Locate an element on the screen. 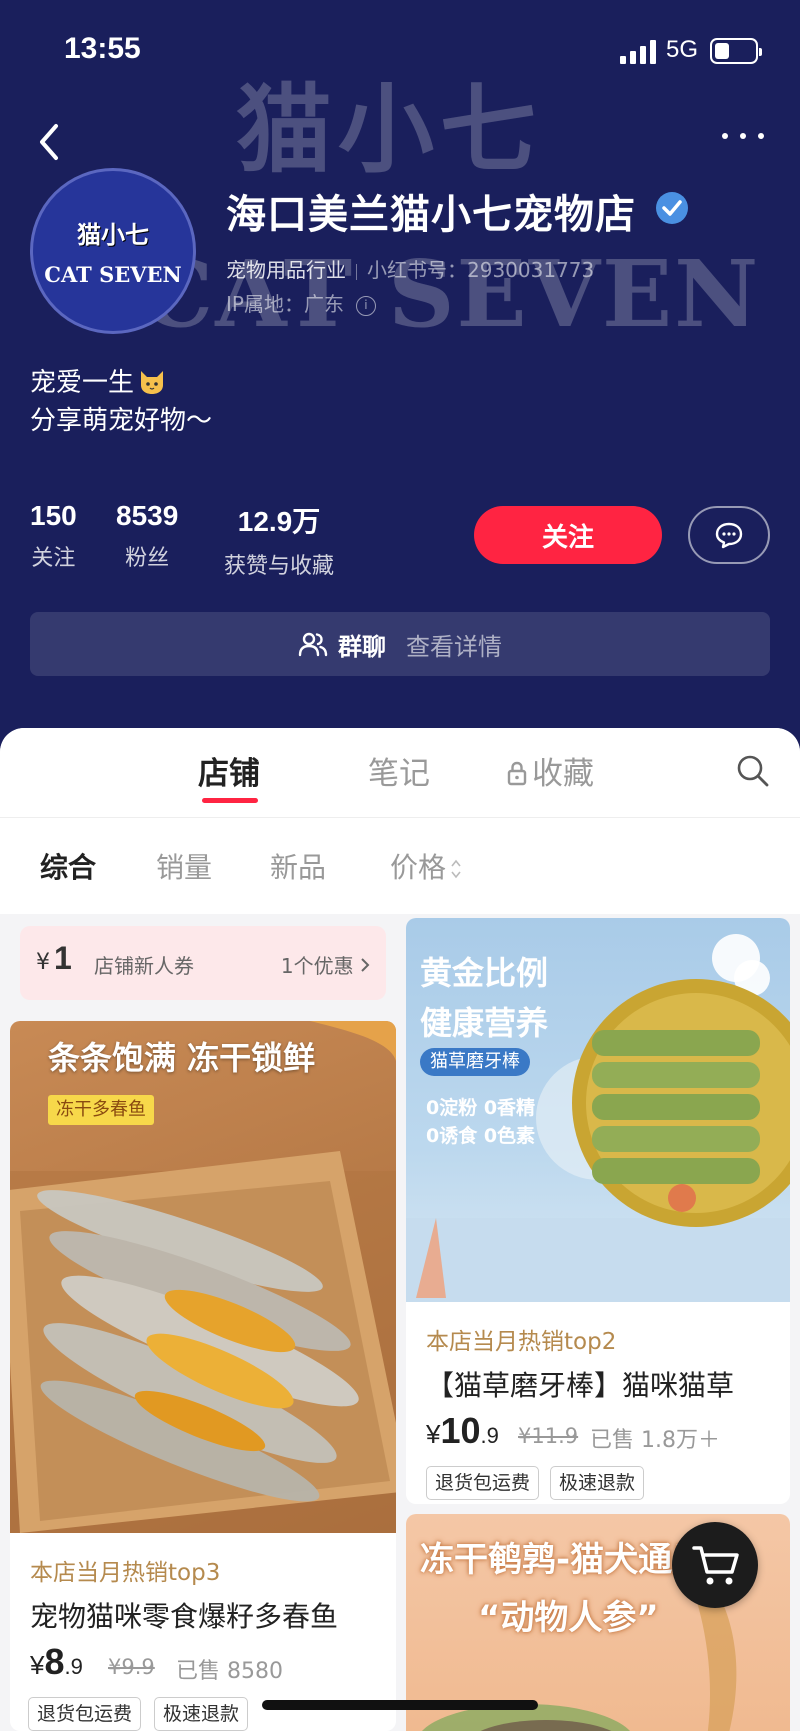  chevron-left-icon is located at coordinates (49, 142).